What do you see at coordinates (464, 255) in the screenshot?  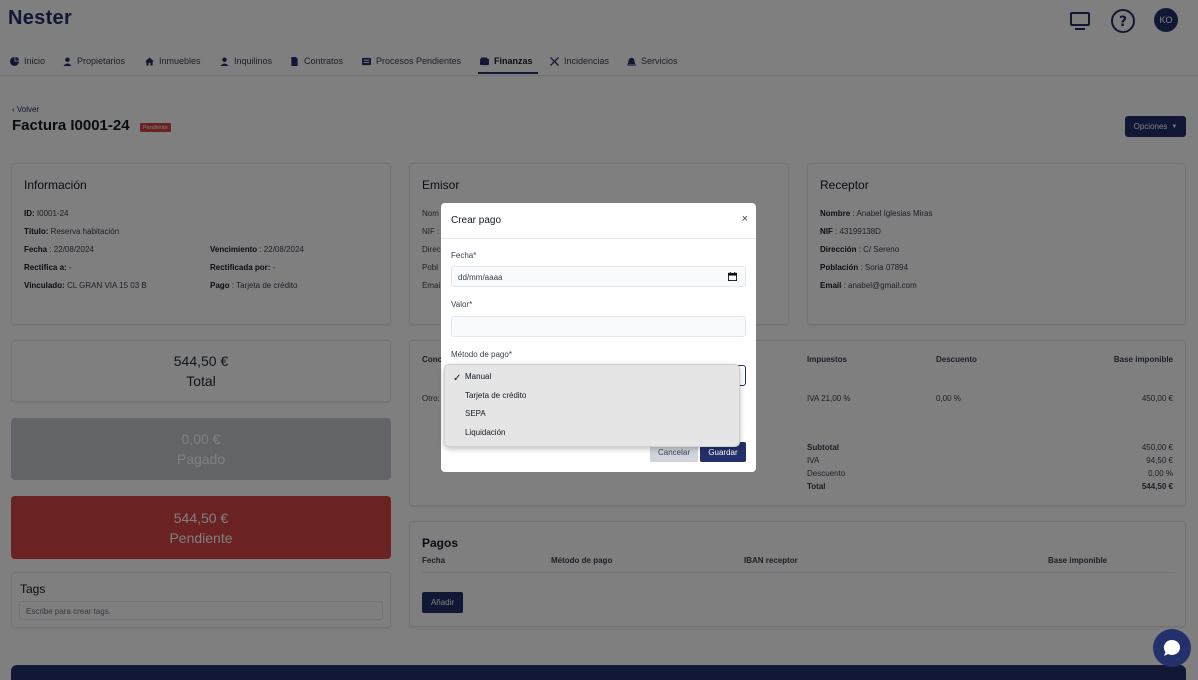 I see `fecha-label: Fecha*` at bounding box center [464, 255].